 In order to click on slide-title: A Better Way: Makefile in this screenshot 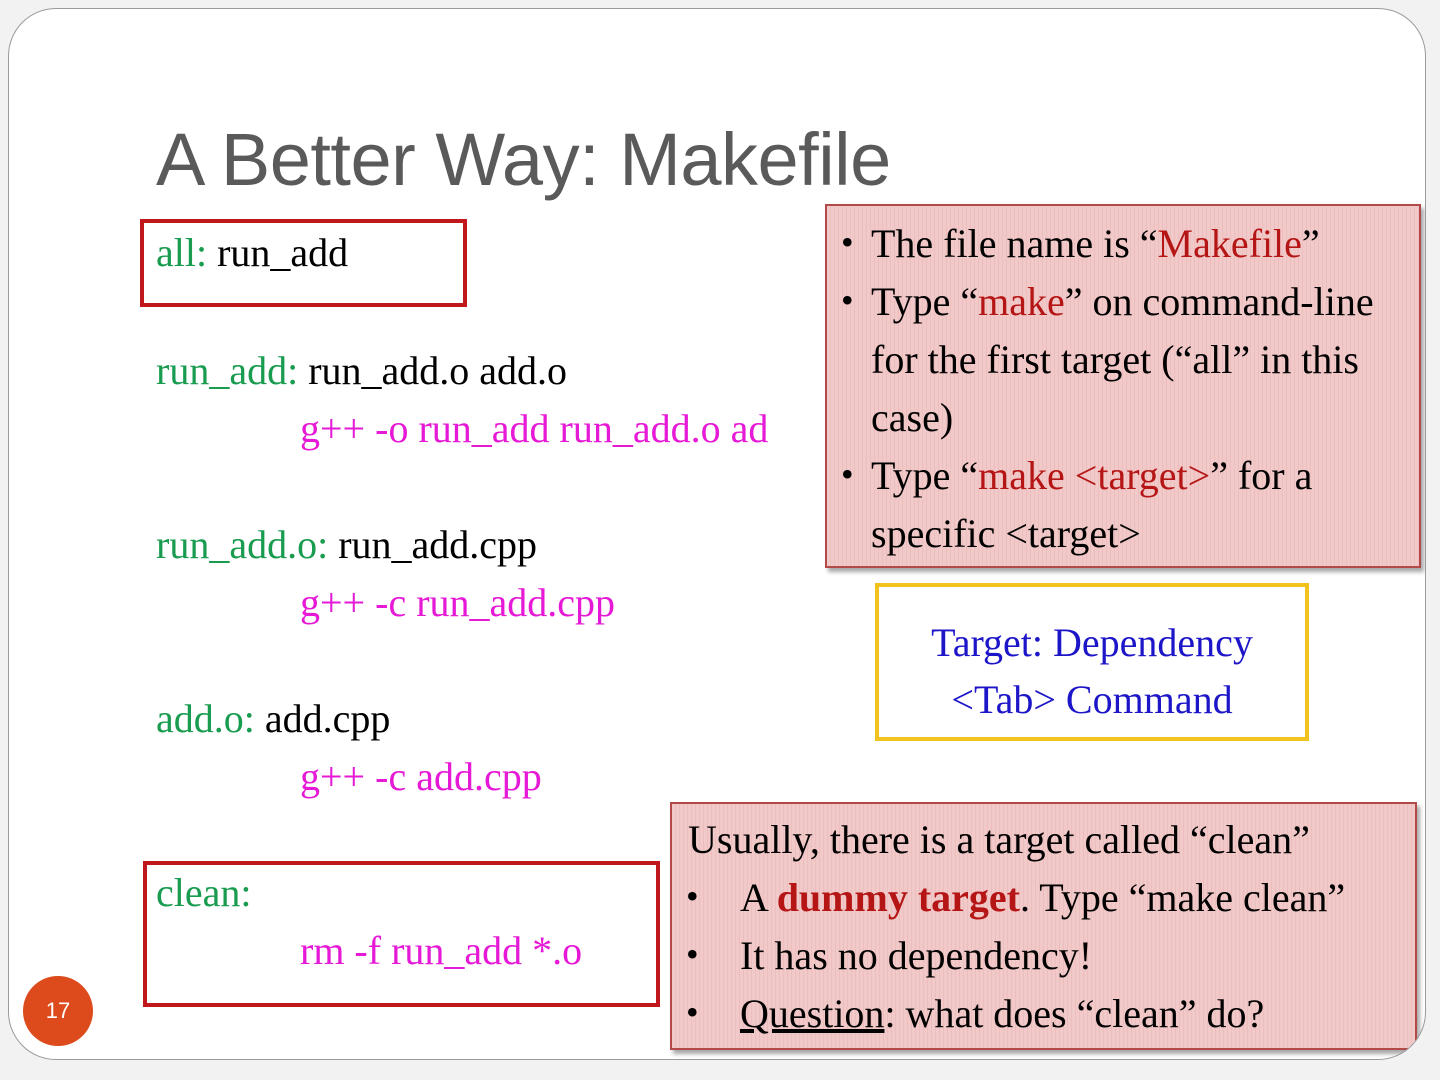, I will do `click(523, 159)`.